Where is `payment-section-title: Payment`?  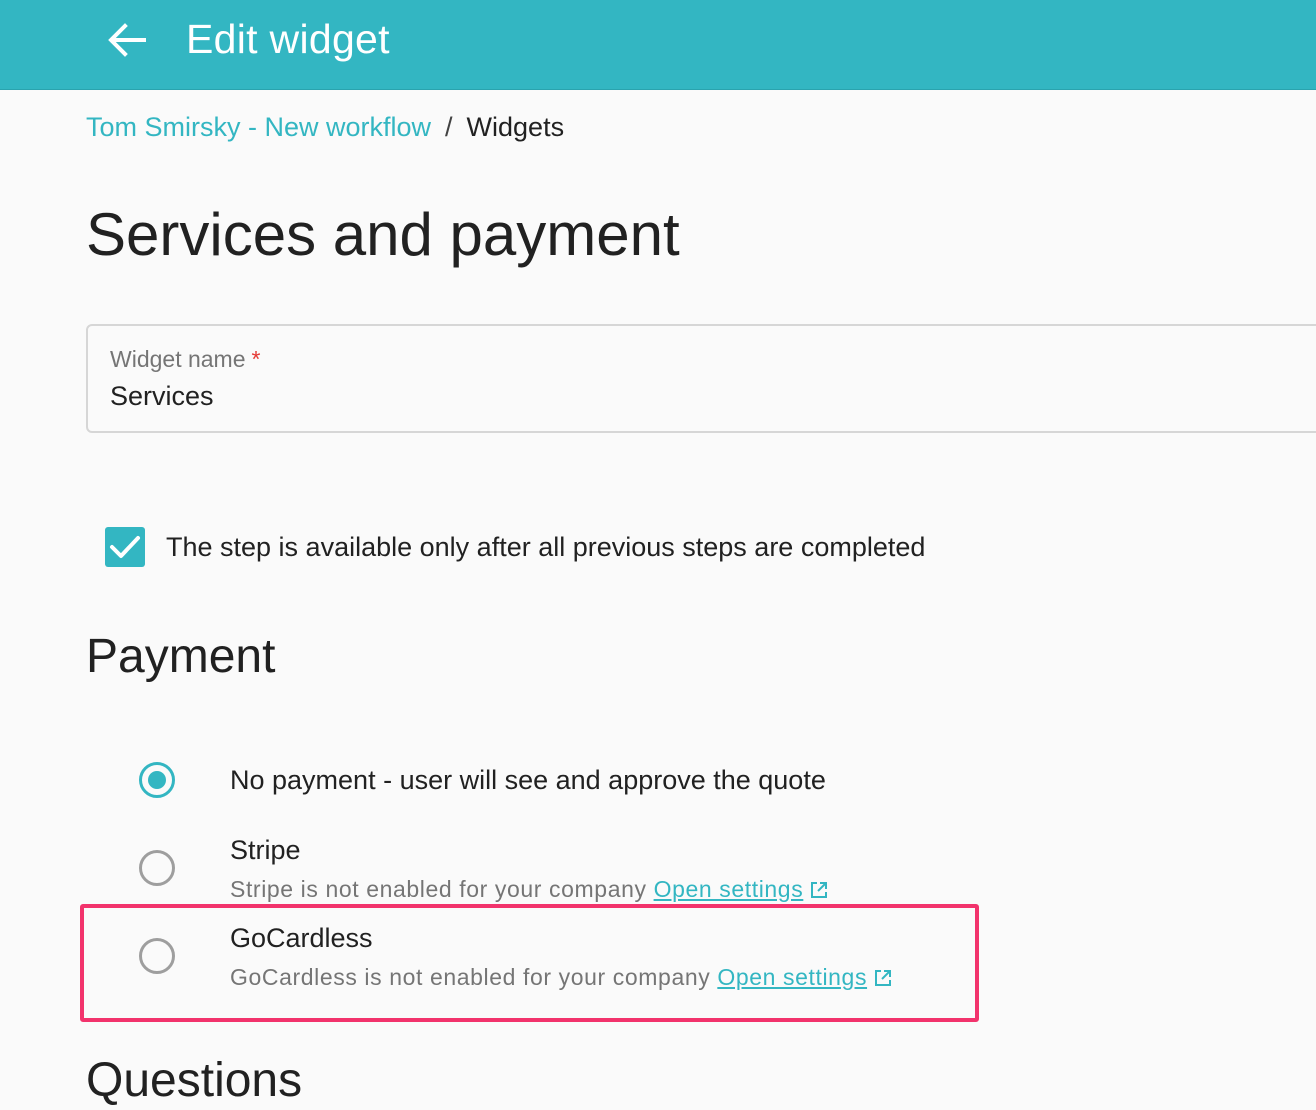 payment-section-title: Payment is located at coordinates (181, 656).